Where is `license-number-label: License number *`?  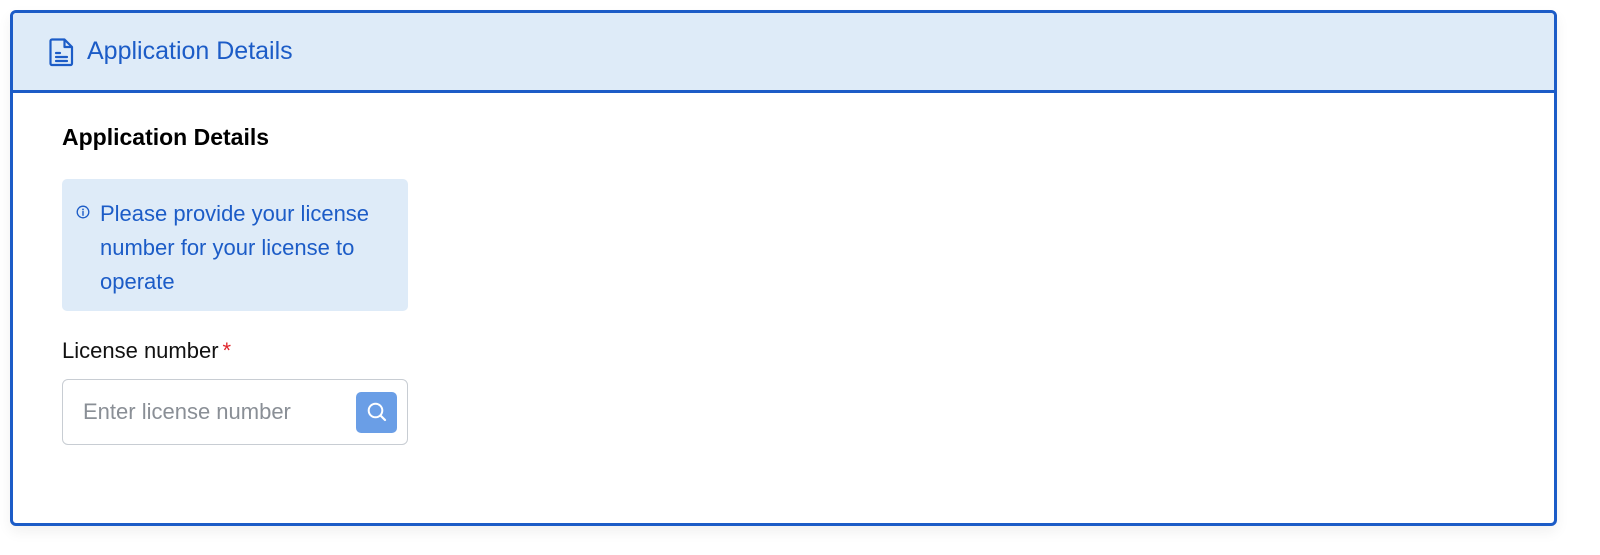 license-number-label: License number * is located at coordinates (808, 351).